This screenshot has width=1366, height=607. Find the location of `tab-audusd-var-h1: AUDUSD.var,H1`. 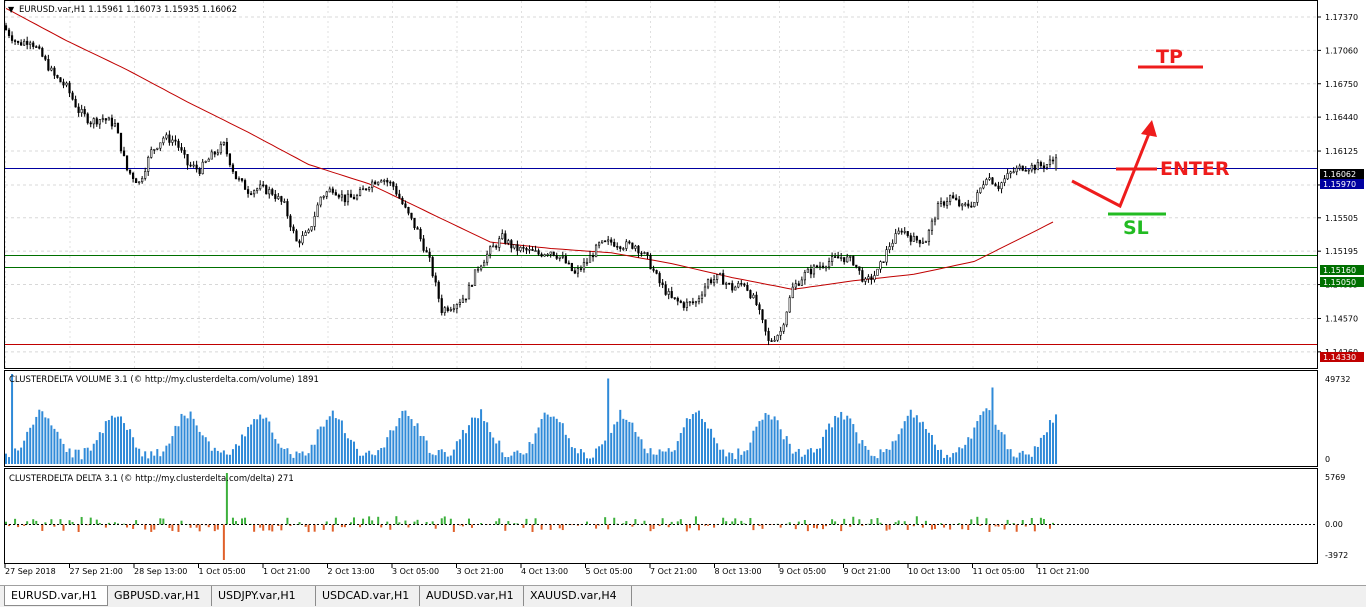

tab-audusd-var-h1: AUDUSD.var,H1 is located at coordinates (472, 596).